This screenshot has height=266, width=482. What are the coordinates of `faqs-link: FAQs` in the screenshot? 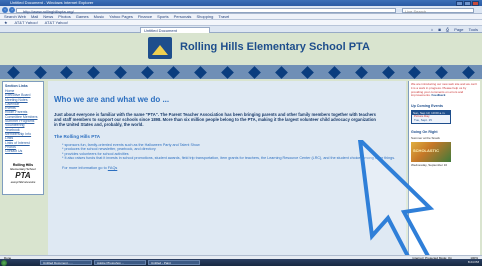 It's located at (113, 168).